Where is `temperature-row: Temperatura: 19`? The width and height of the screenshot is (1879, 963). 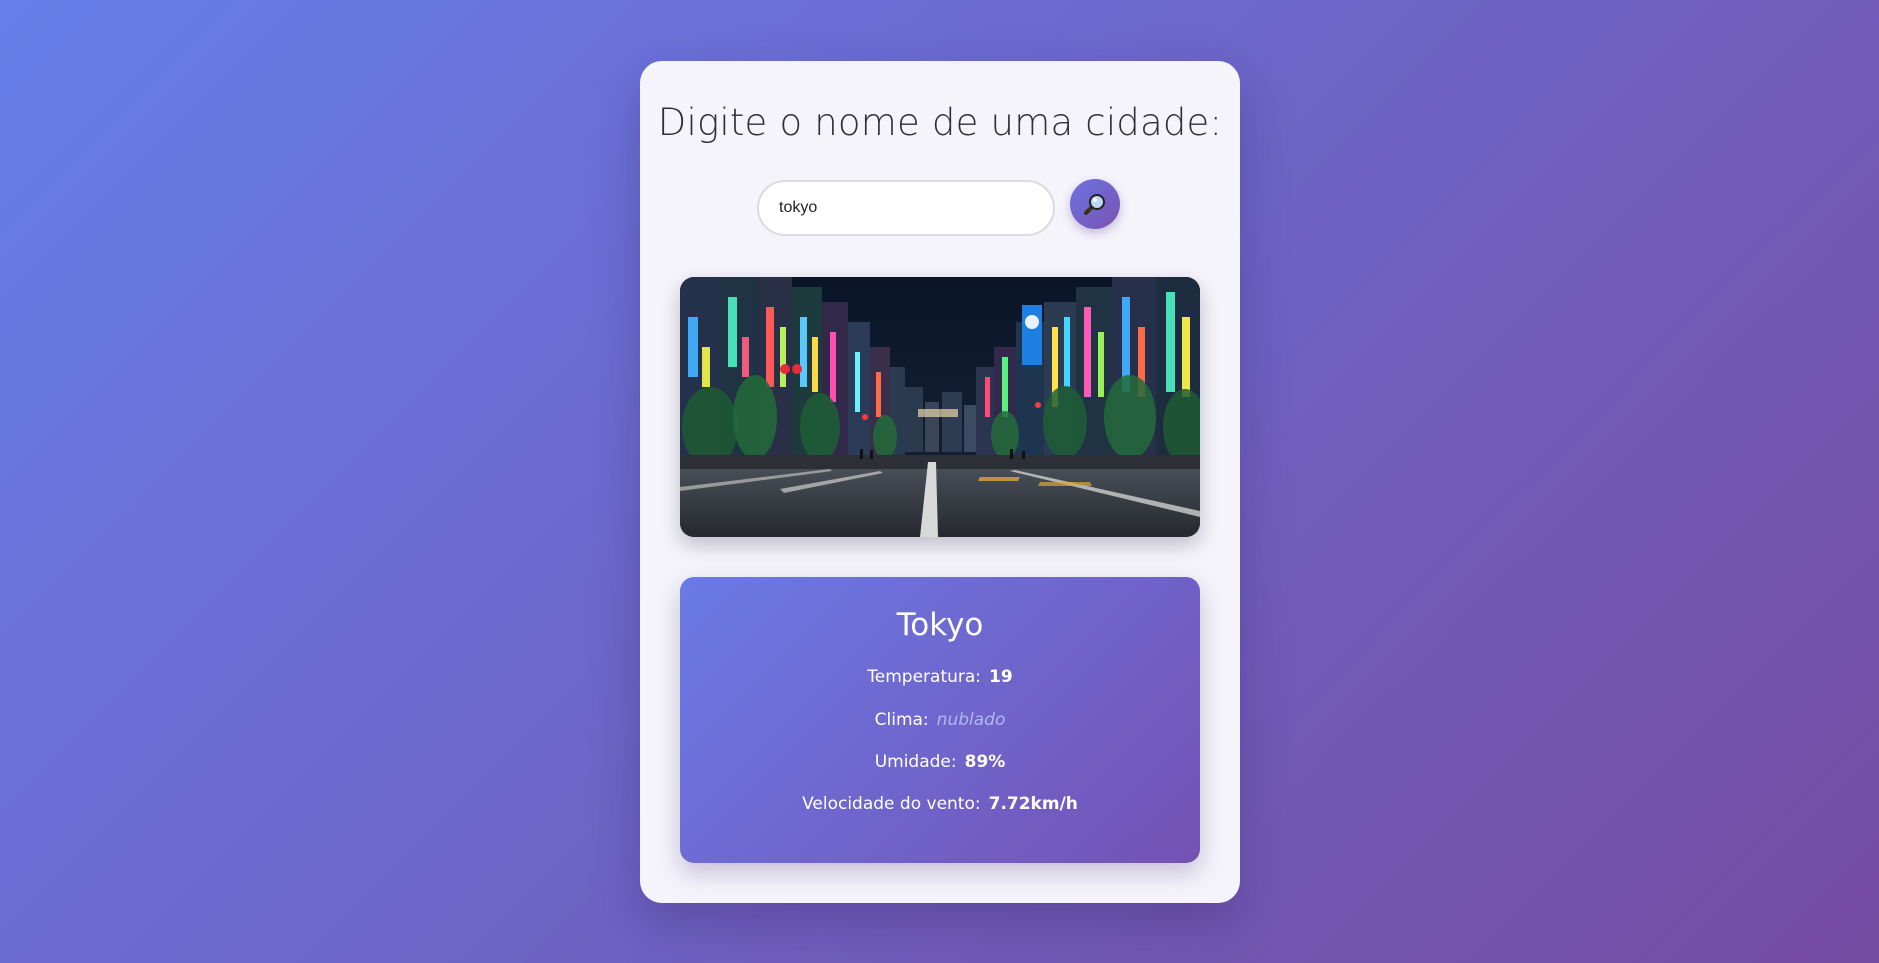
temperature-row: Temperatura: 19 is located at coordinates (940, 677).